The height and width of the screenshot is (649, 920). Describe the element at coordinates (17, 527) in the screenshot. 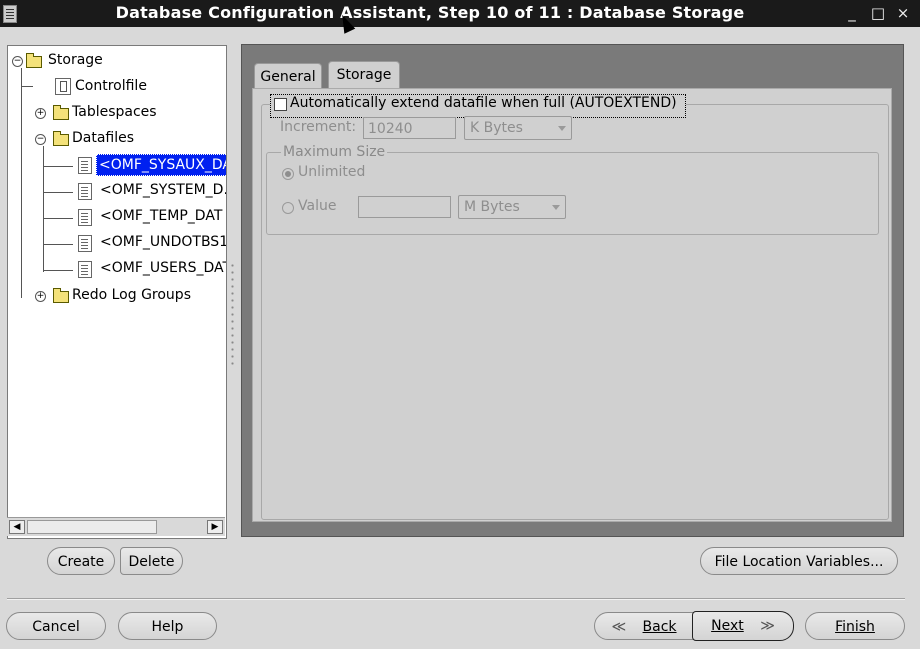

I see `scroll-left-arrow-icon: ◀` at that location.